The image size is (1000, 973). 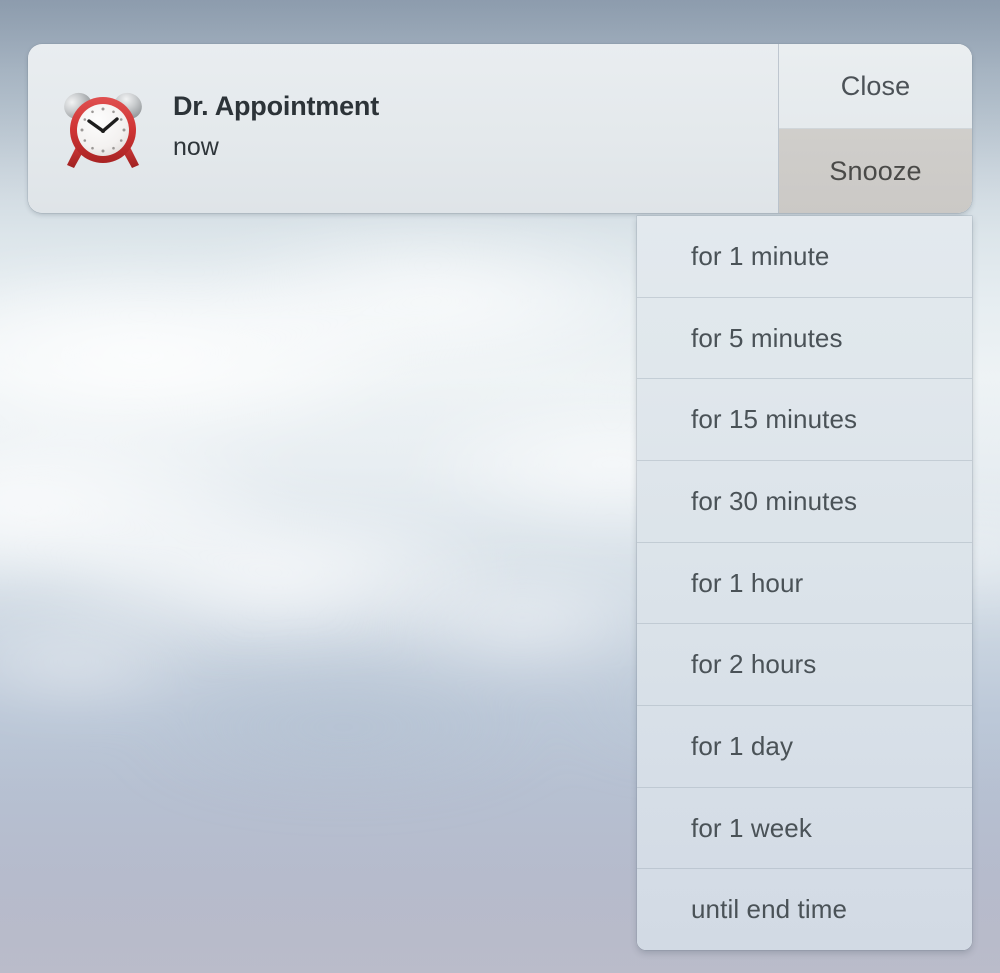 I want to click on menu-item-snooze-2-hours: for 2 hours, so click(x=804, y=665).